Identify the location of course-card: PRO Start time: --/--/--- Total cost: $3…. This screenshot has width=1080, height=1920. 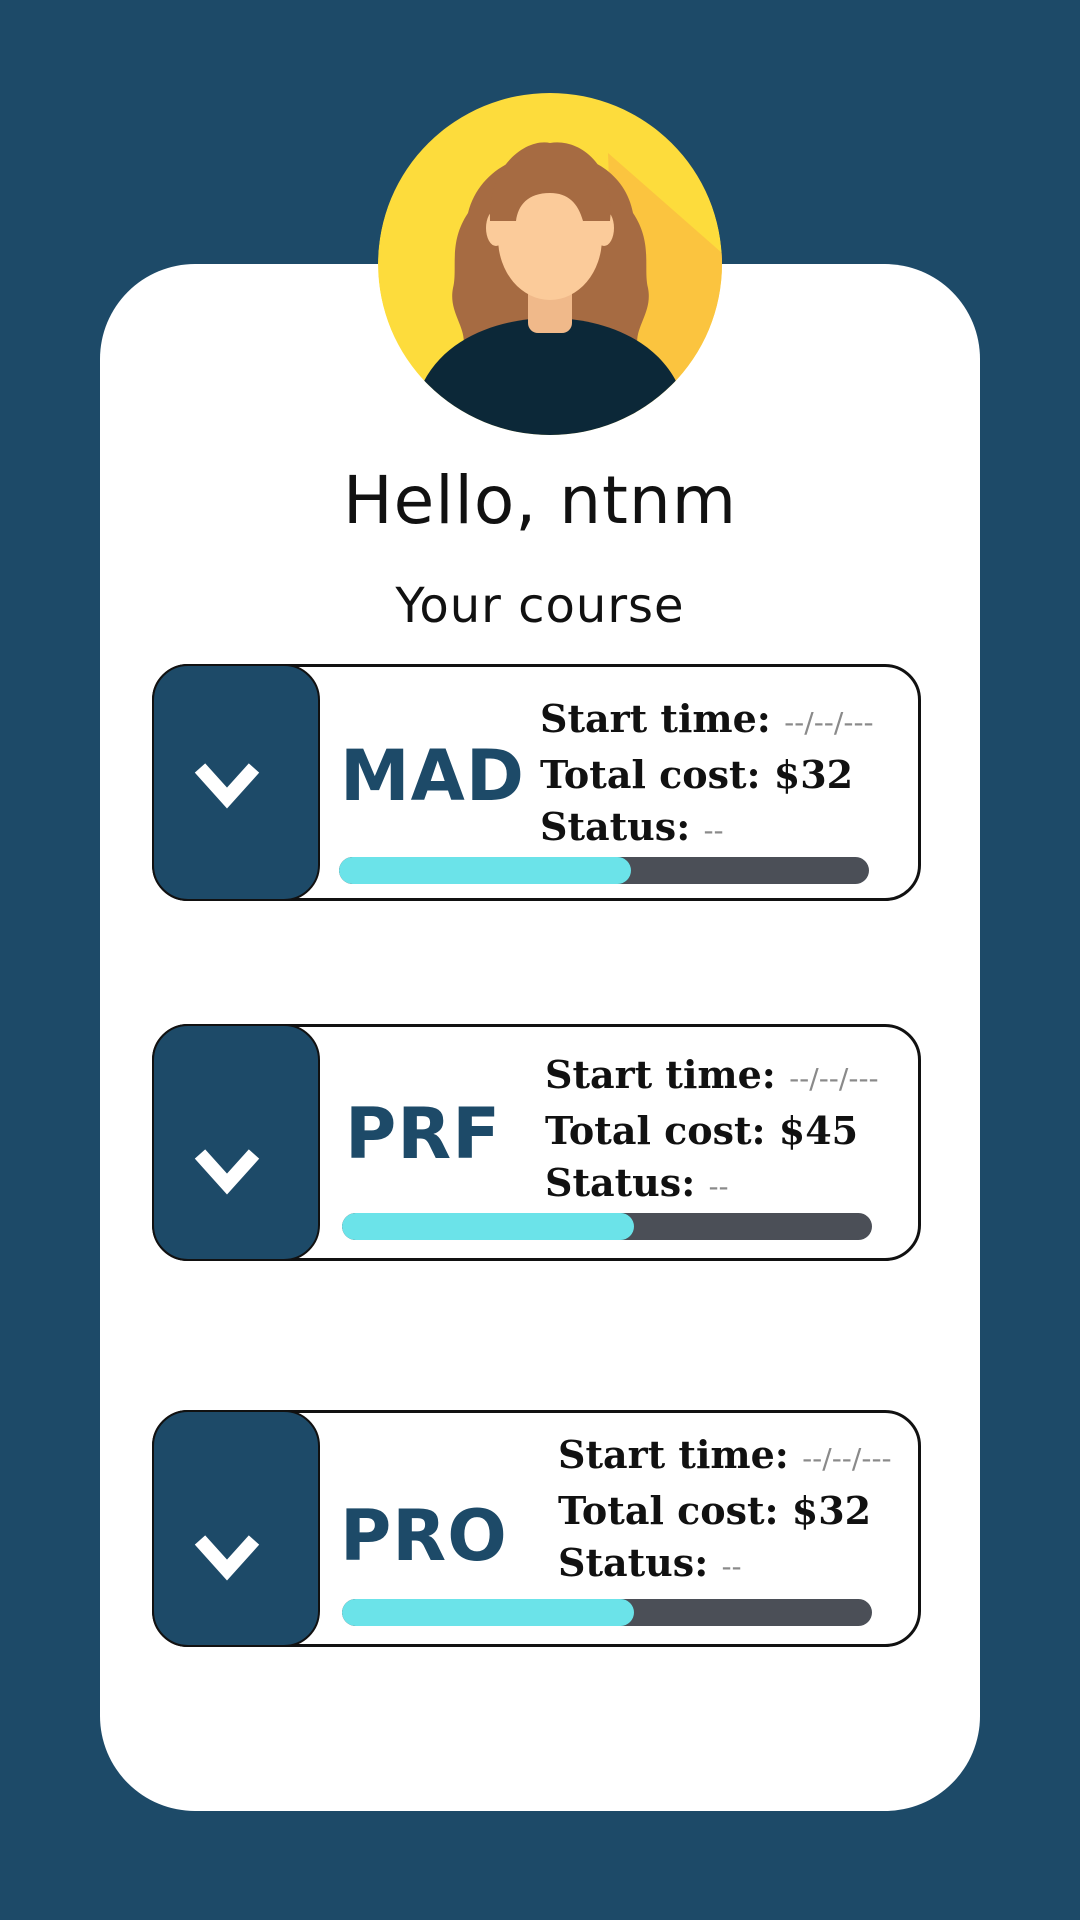
(536, 1528).